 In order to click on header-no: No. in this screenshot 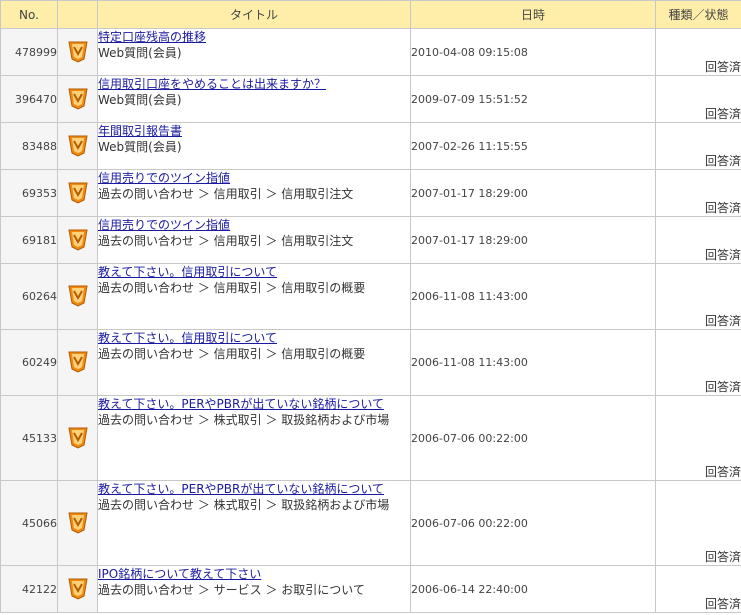, I will do `click(29, 14)`.